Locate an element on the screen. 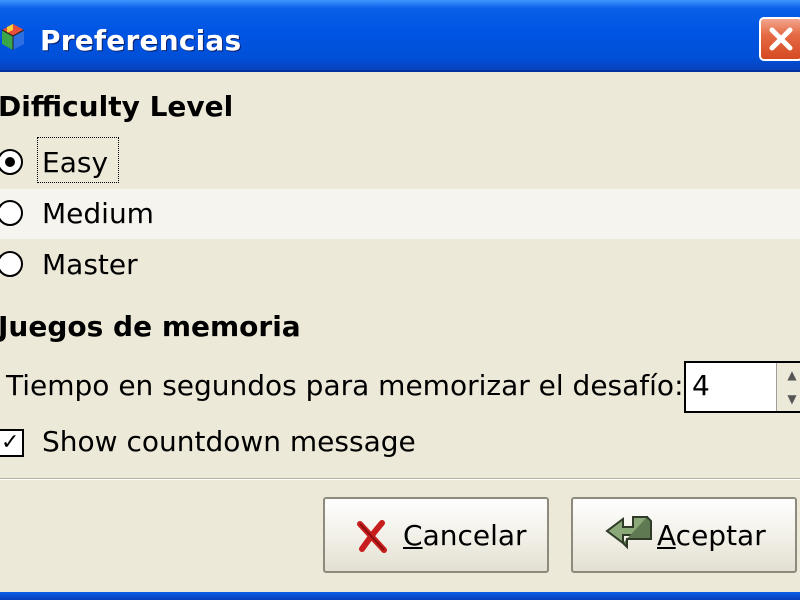  difficulty-header: Difficulty Level is located at coordinates (117, 106).